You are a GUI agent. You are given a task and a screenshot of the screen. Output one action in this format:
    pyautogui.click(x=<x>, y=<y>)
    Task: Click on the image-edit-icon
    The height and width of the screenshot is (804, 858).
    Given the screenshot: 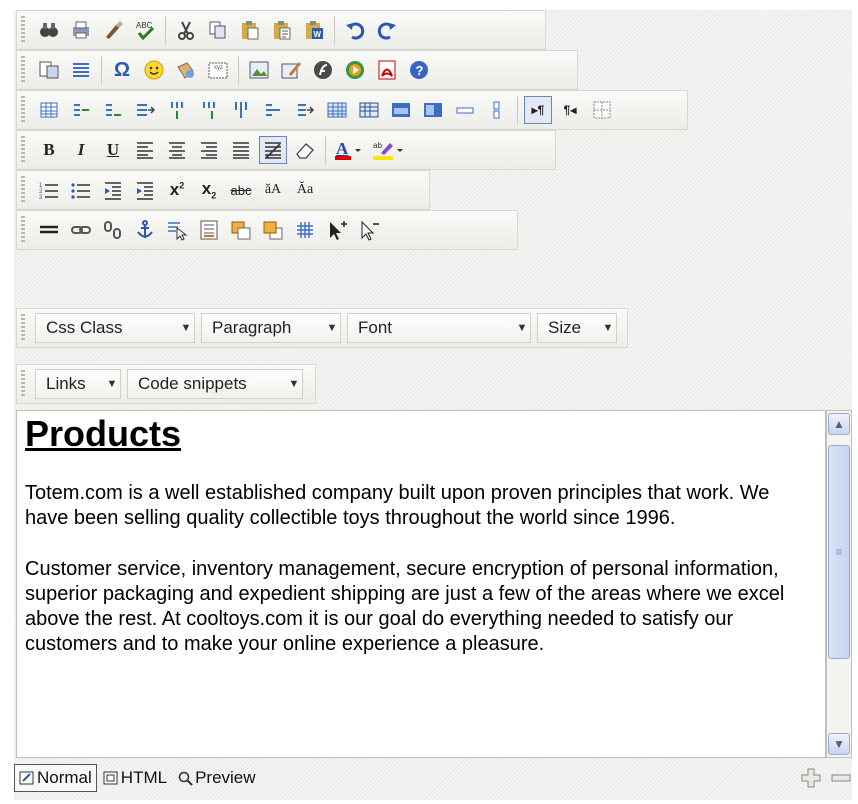 What is the action you would take?
    pyautogui.click(x=291, y=70)
    